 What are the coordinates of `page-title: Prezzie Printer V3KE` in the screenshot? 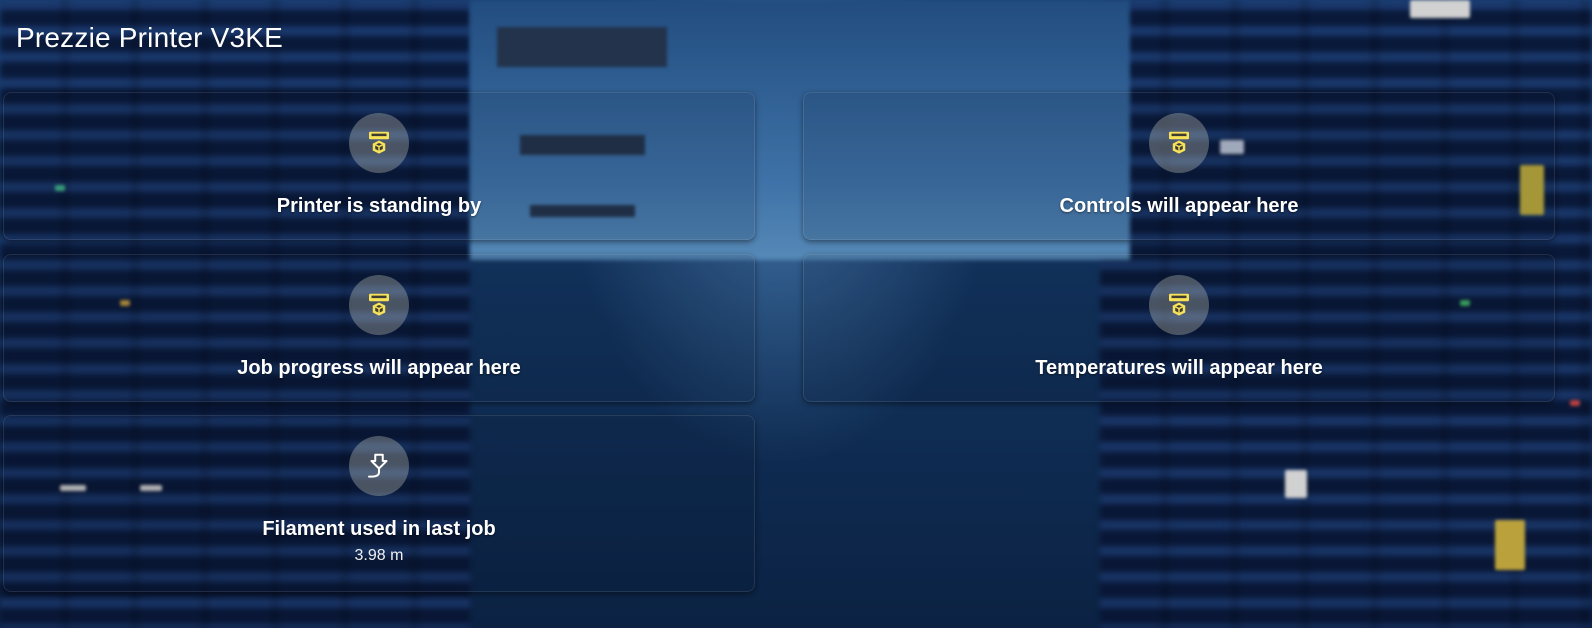 It's located at (149, 37).